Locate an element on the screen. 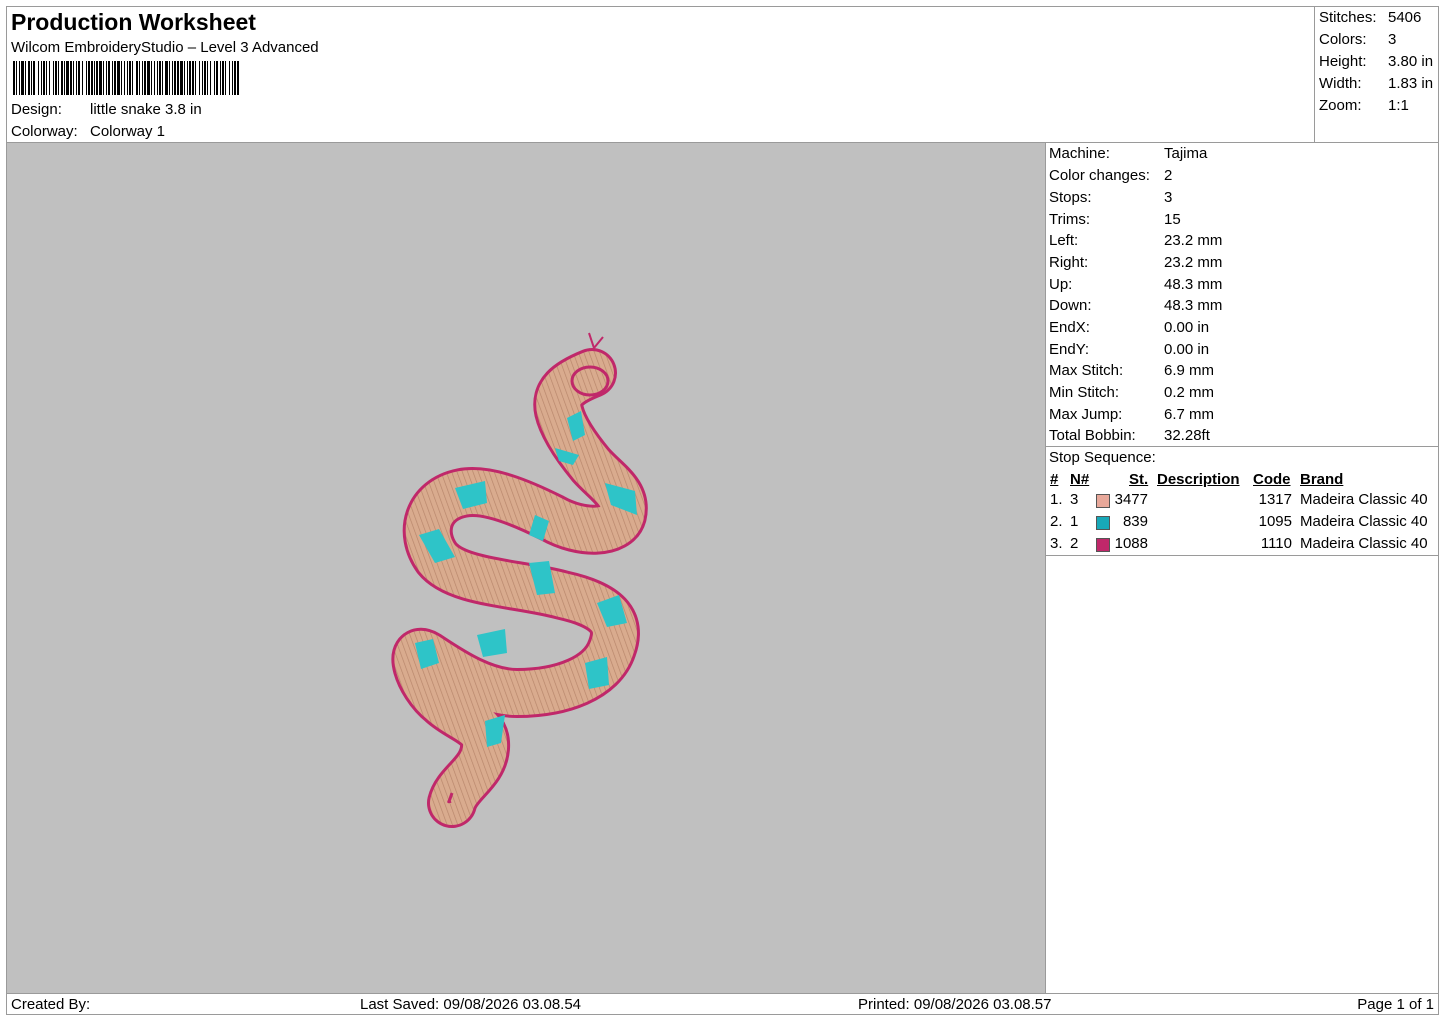 The width and height of the screenshot is (1445, 1021). created-by: Created By: is located at coordinates (51, 1004).